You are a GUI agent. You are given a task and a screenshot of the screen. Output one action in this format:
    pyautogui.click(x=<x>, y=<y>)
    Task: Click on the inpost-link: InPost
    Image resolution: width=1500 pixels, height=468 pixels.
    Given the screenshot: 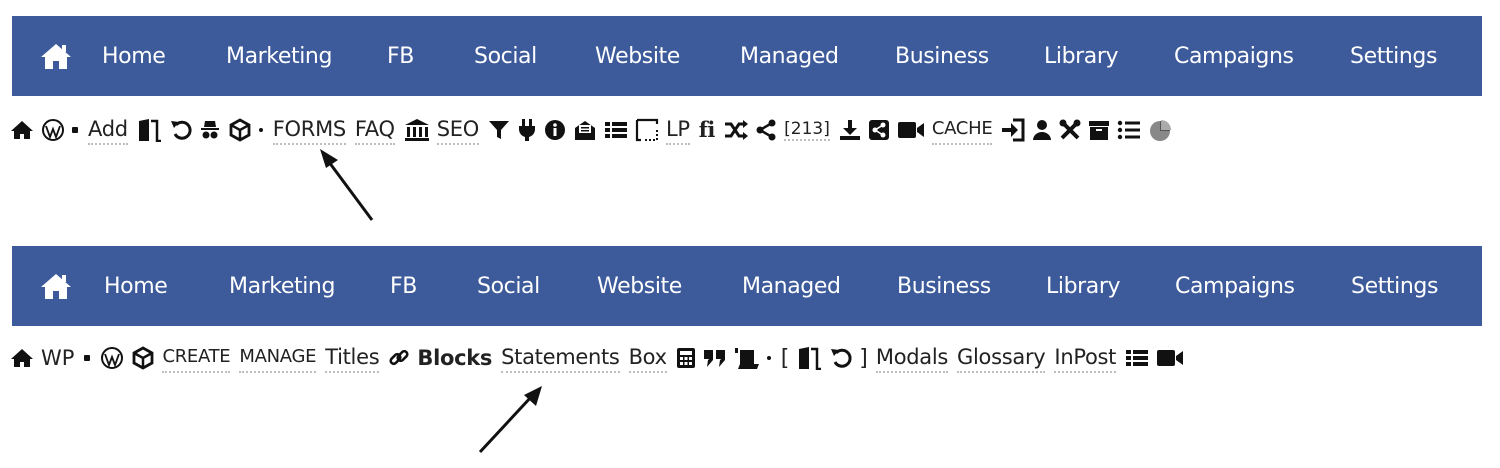 What is the action you would take?
    pyautogui.click(x=1085, y=358)
    